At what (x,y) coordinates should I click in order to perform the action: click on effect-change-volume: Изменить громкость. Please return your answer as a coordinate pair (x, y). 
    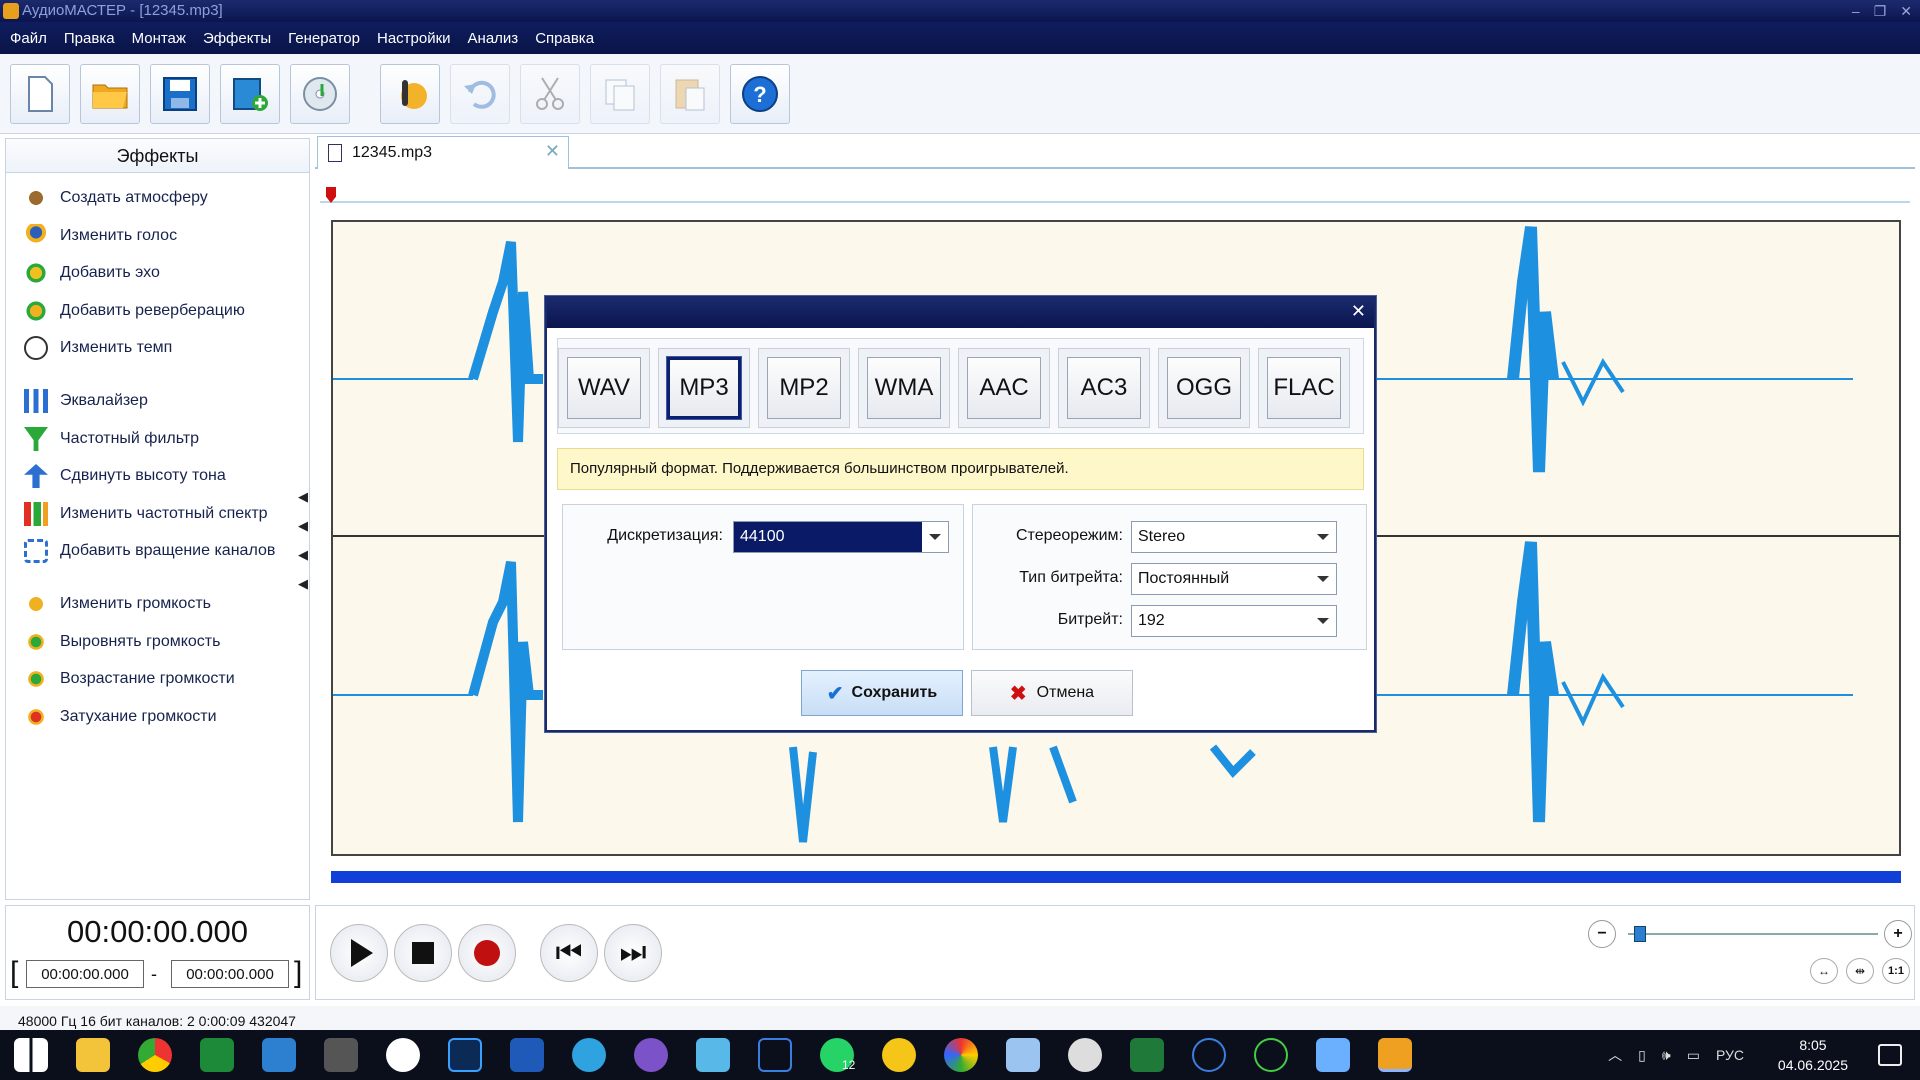
    Looking at the image, I should click on (117, 604).